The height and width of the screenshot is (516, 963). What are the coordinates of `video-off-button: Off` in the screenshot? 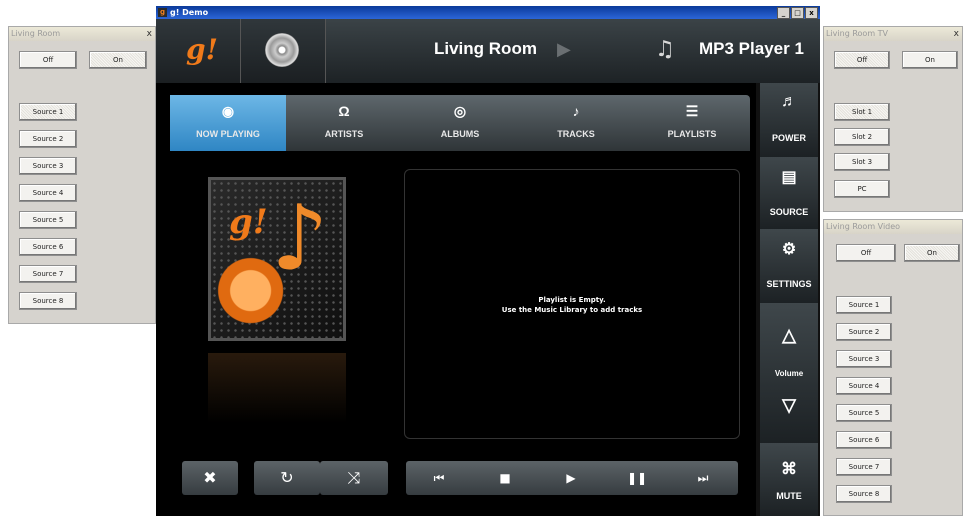 It's located at (866, 253).